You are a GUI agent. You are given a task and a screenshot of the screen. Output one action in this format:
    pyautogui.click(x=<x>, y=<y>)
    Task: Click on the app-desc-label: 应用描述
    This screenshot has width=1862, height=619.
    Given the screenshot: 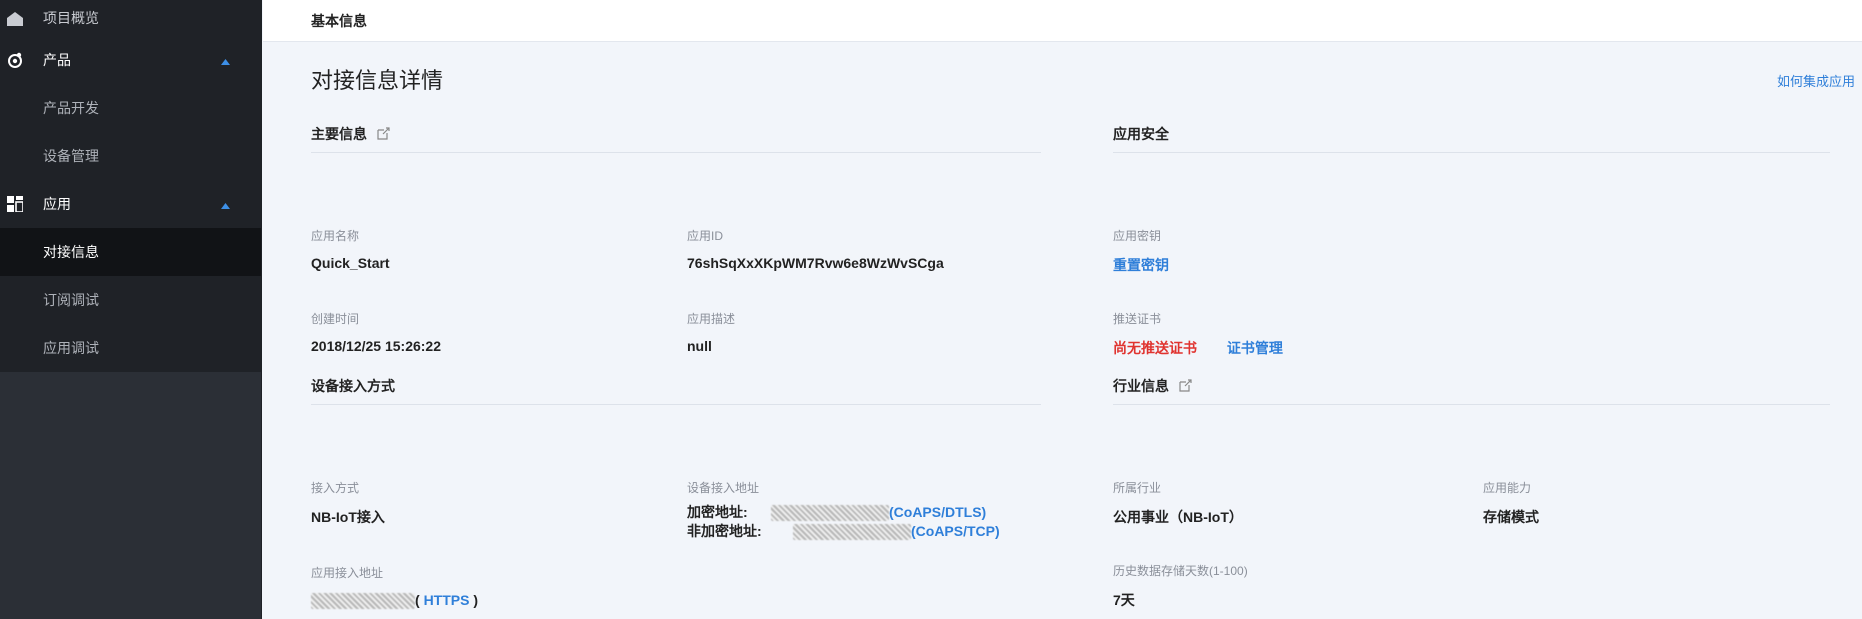 What is the action you would take?
    pyautogui.click(x=711, y=319)
    